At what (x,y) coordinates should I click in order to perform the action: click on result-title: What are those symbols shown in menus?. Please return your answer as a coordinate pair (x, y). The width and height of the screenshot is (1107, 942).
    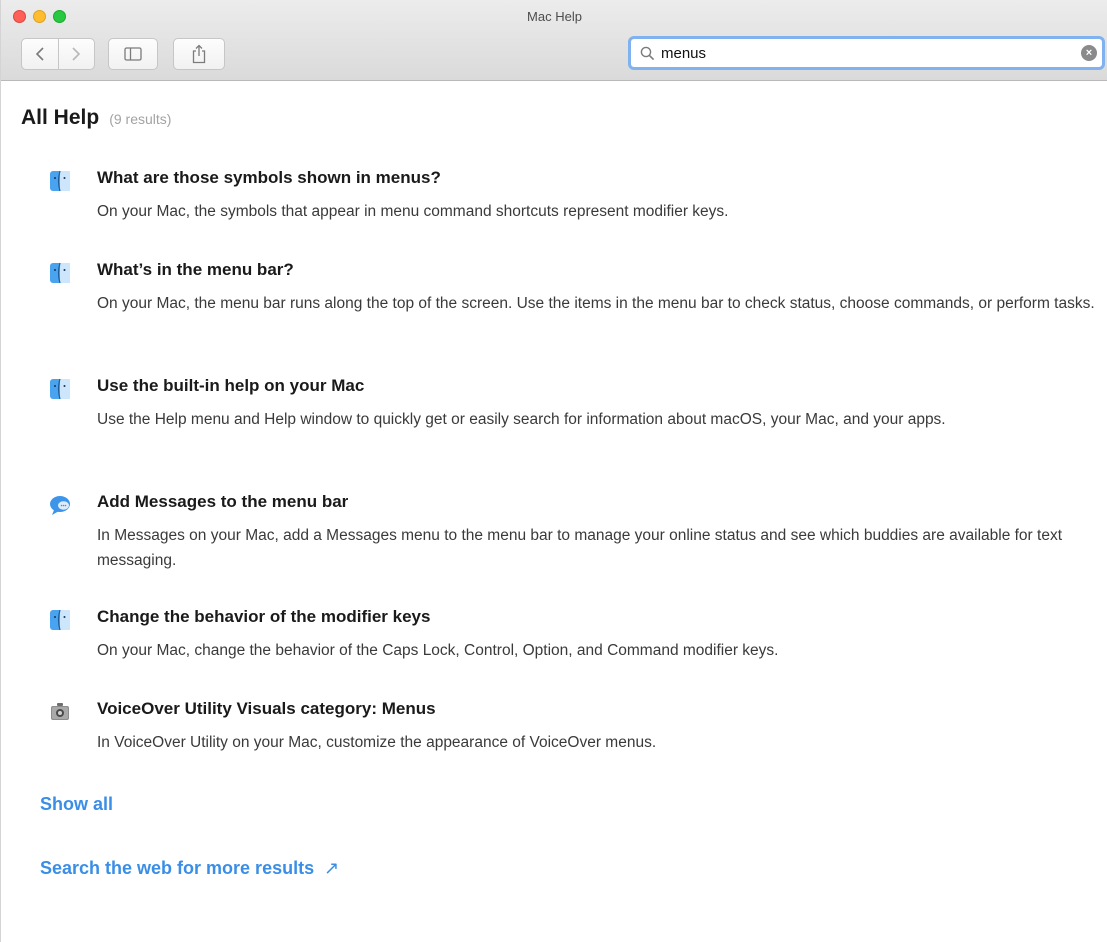
    Looking at the image, I should click on (269, 178).